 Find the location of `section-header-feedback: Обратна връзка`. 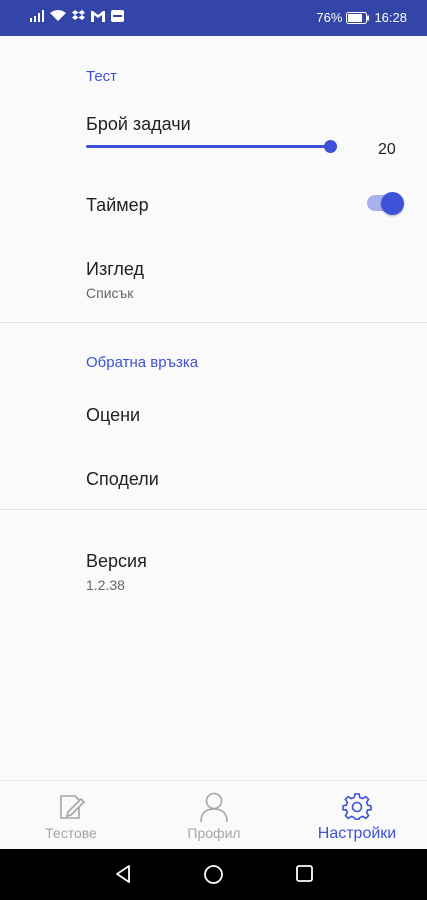

section-header-feedback: Обратна връзка is located at coordinates (142, 362).